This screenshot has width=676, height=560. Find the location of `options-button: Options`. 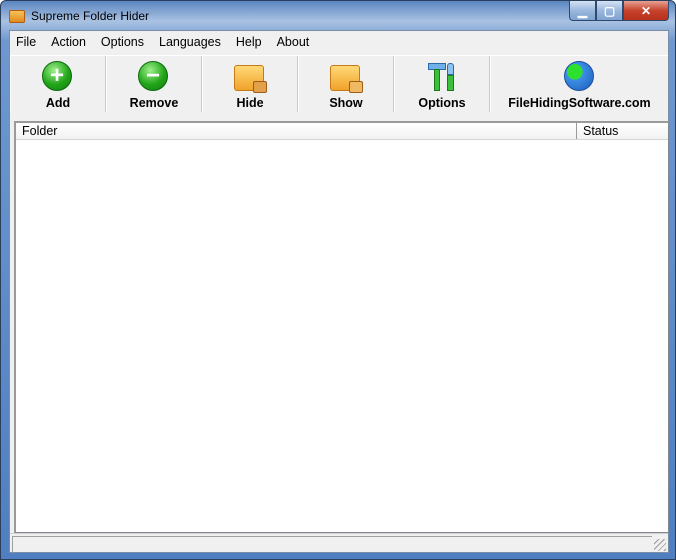

options-button: Options is located at coordinates (442, 84).